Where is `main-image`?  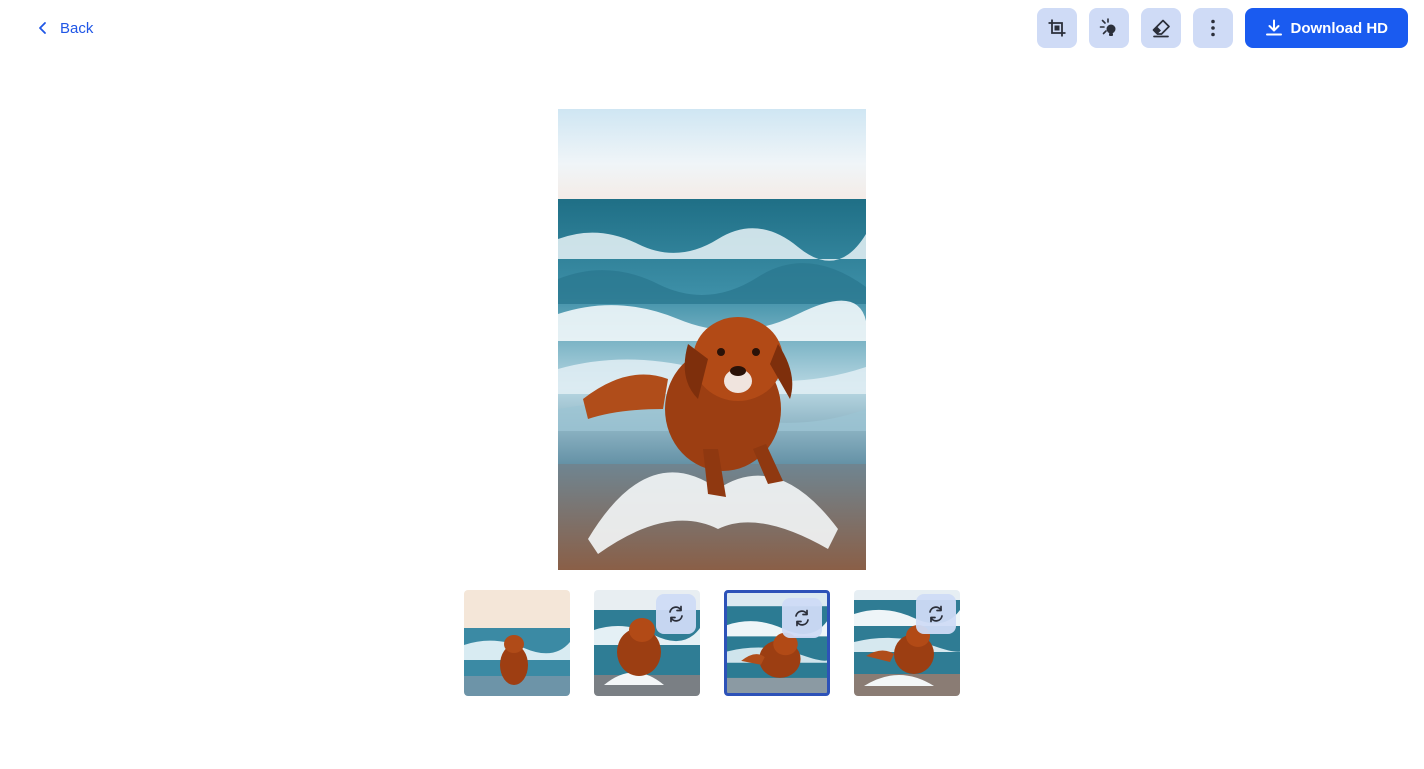
main-image is located at coordinates (712, 339).